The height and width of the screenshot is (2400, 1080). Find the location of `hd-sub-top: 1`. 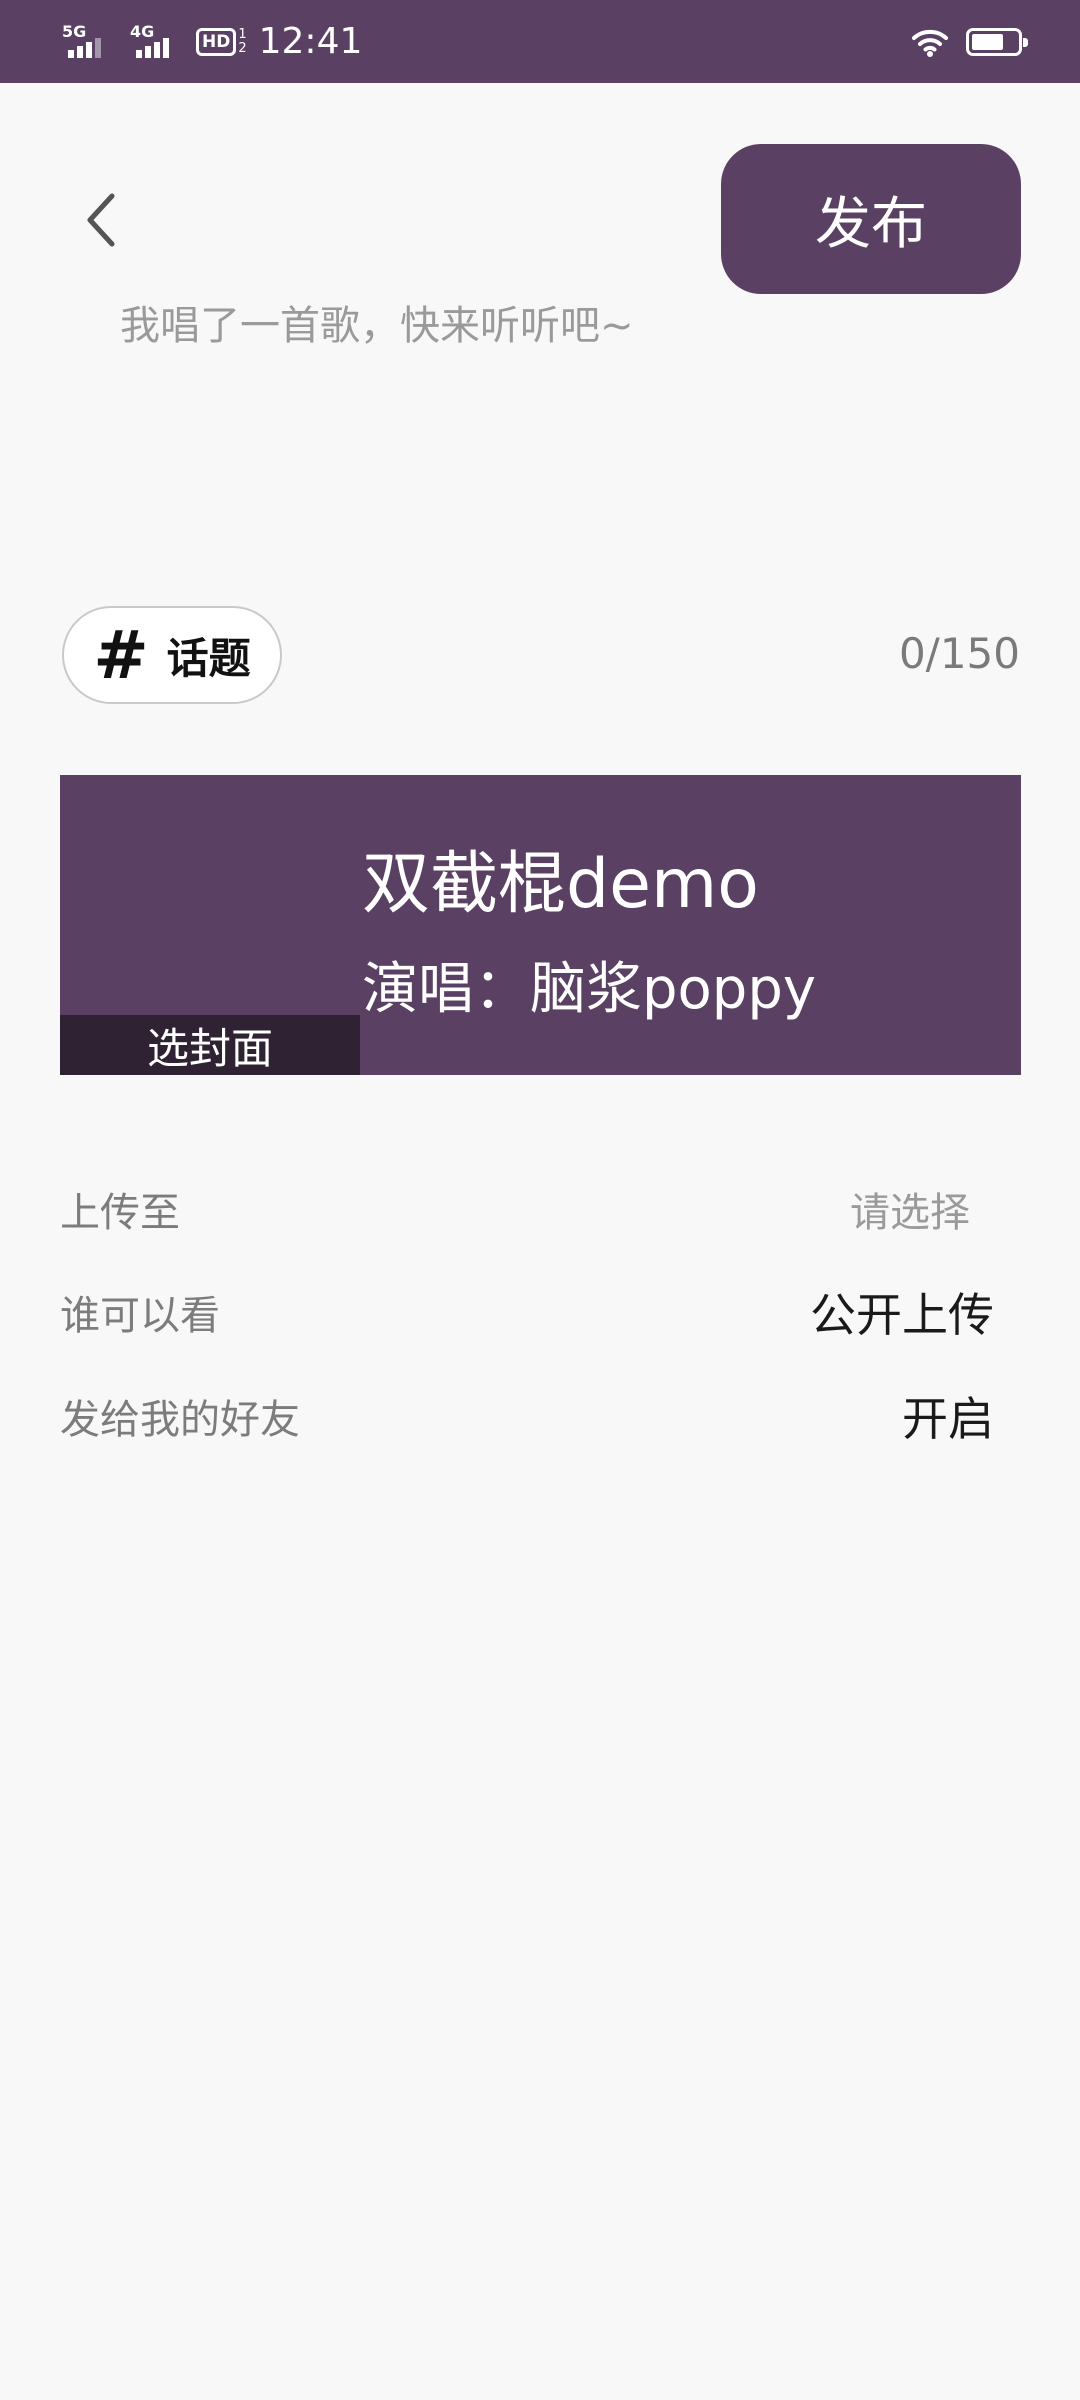

hd-sub-top: 1 is located at coordinates (242, 34).